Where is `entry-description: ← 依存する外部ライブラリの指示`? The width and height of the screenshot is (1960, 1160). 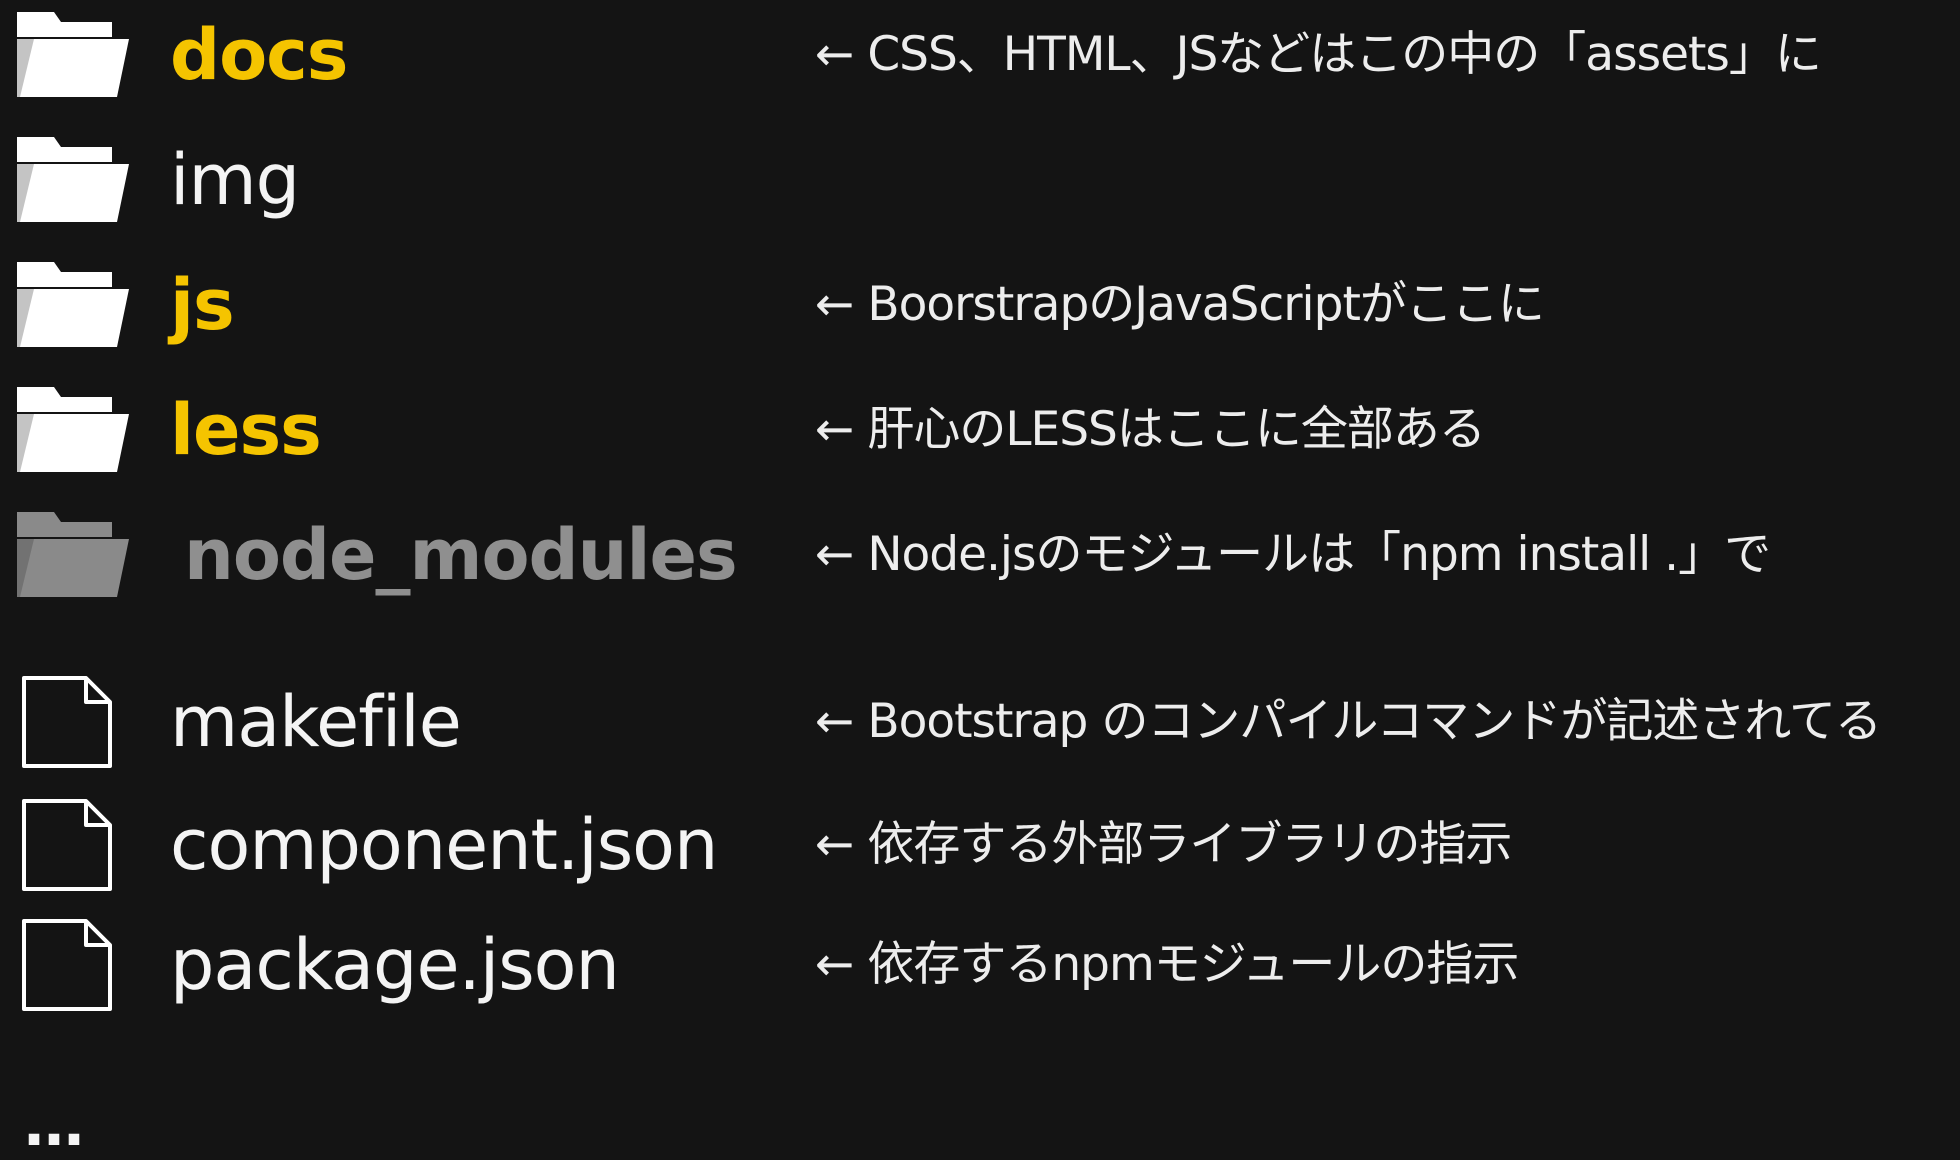 entry-description: ← 依存する外部ライブラリの指示 is located at coordinates (1163, 844).